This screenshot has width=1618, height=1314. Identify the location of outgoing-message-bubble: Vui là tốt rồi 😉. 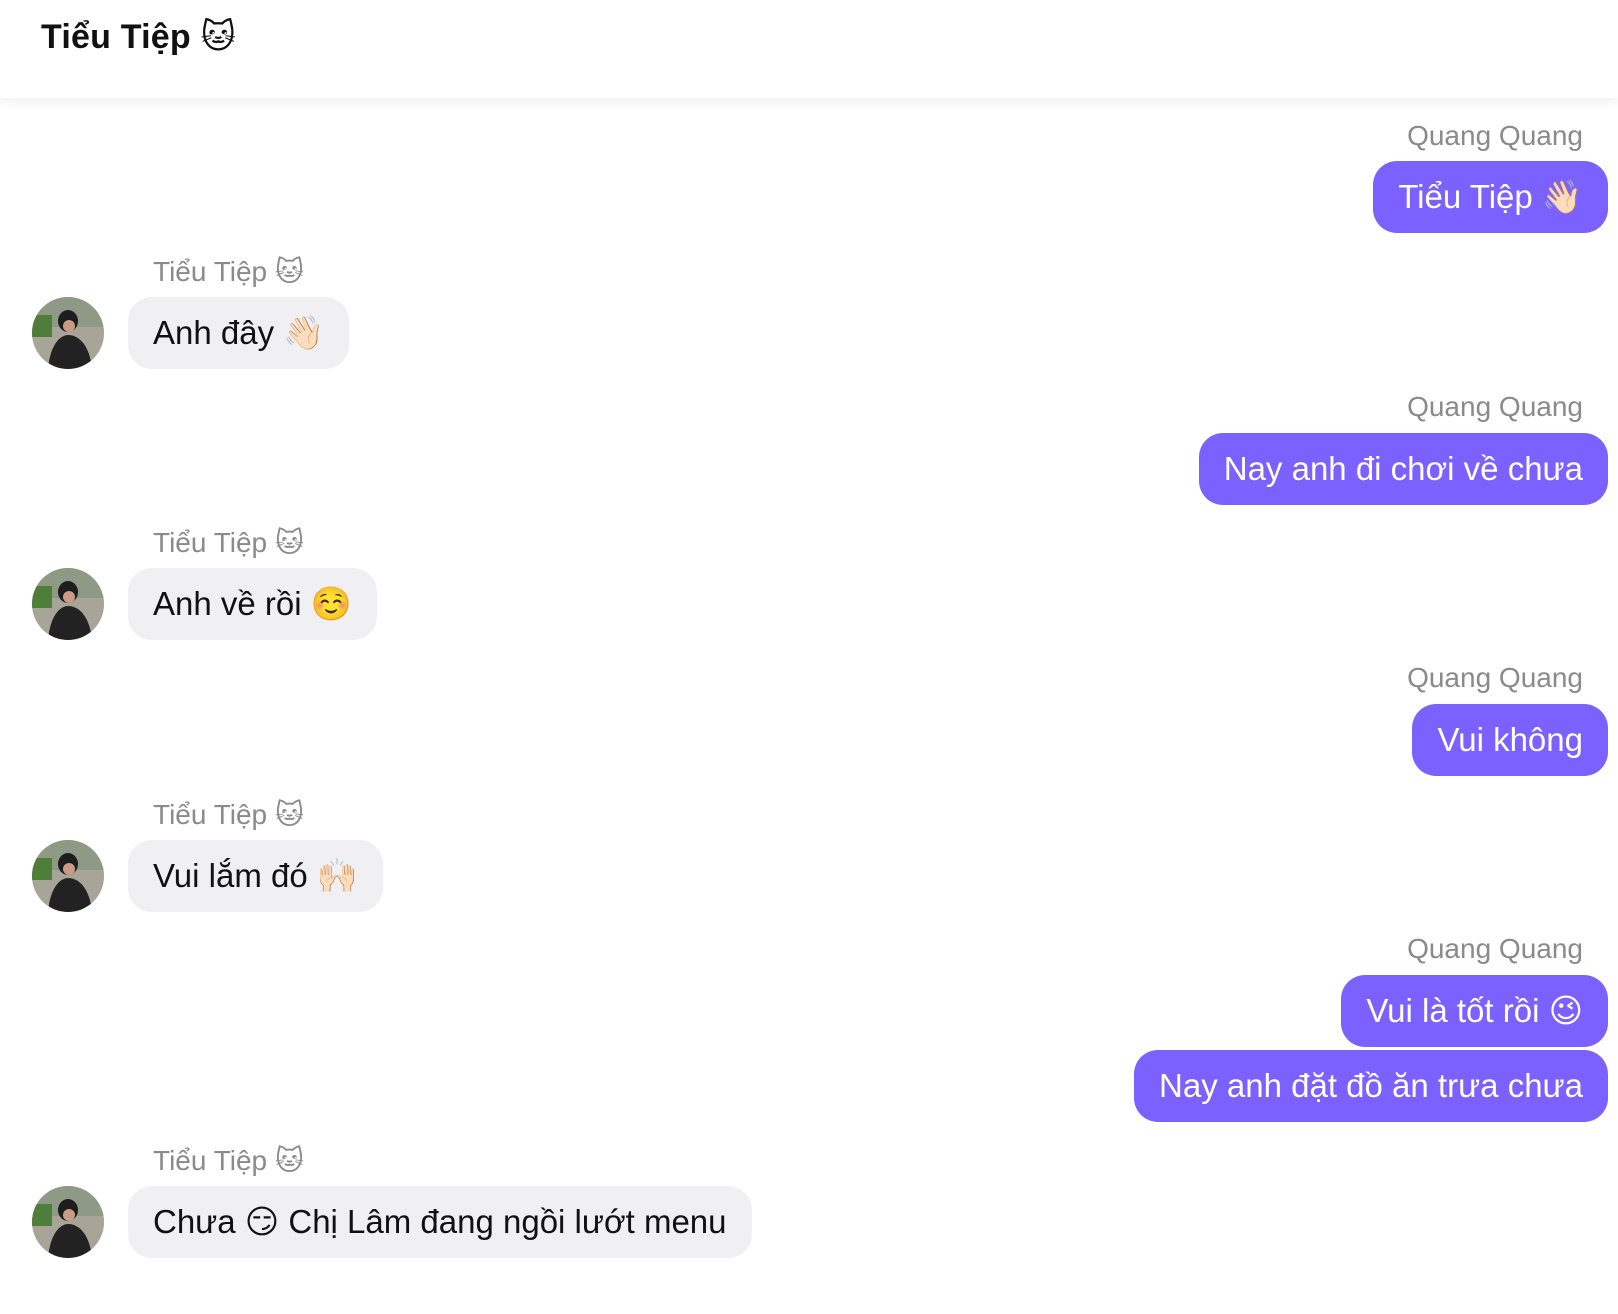
(1474, 1011).